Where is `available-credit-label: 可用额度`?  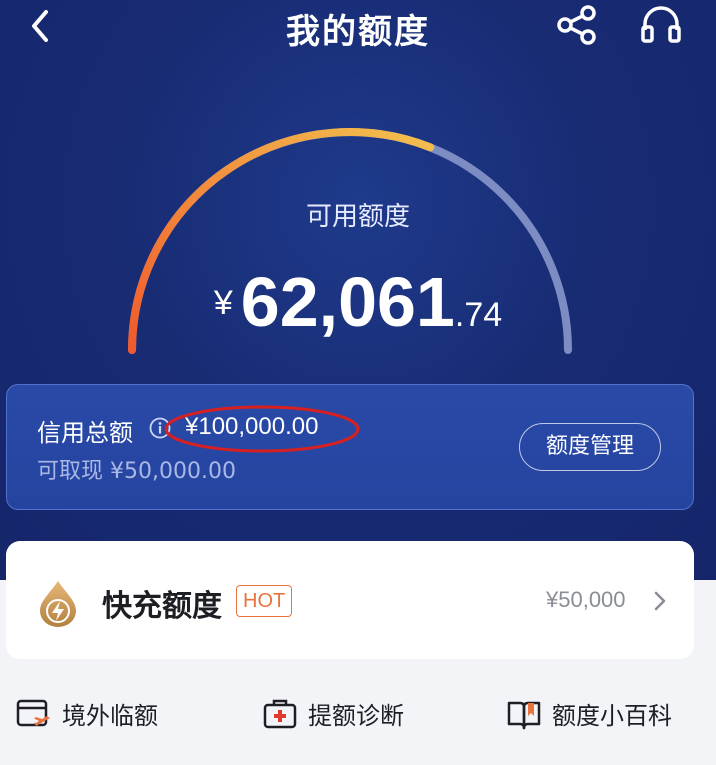
available-credit-label: 可用额度 is located at coordinates (357, 217).